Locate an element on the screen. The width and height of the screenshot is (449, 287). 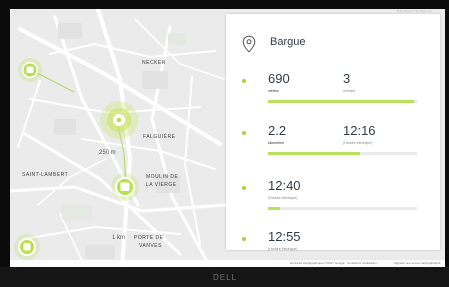
map-label-moulin-line2: LA VIERGE is located at coordinates (161, 185).